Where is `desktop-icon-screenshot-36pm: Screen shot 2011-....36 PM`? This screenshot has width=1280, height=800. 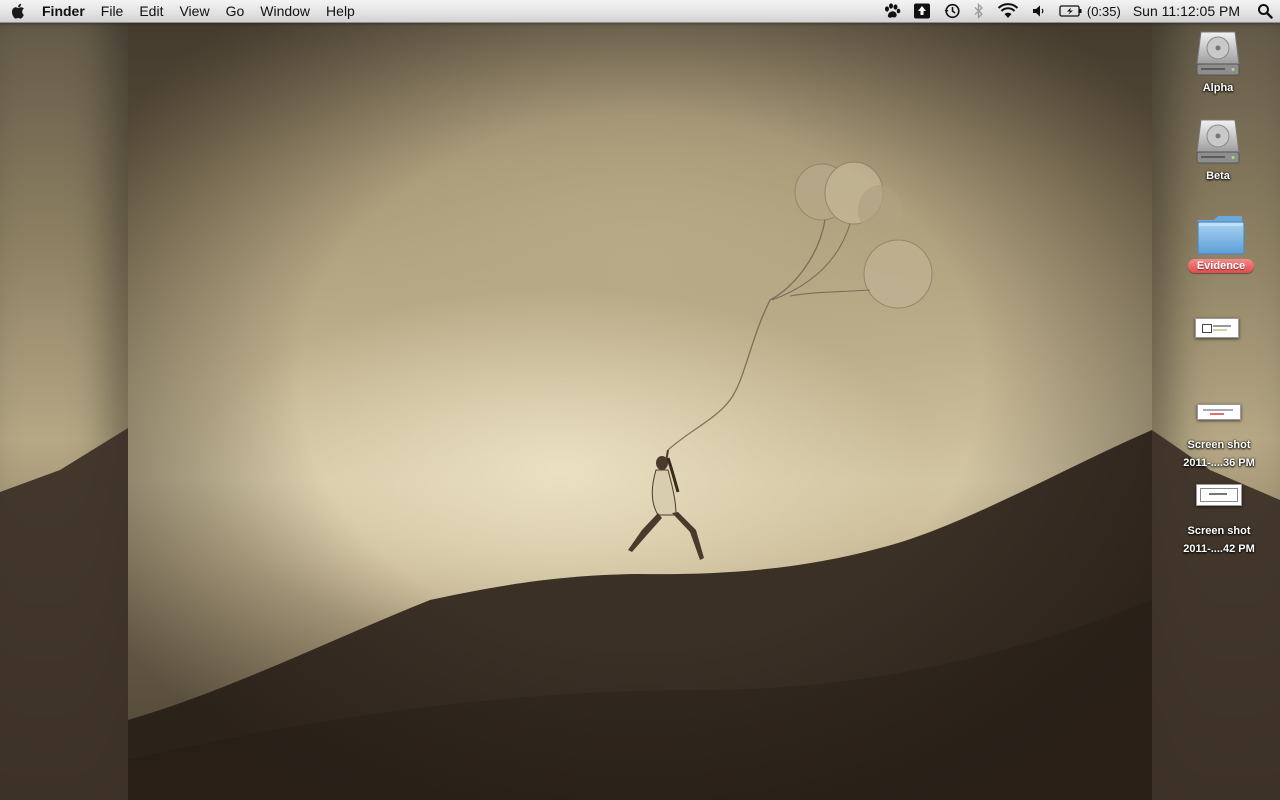
desktop-icon-screenshot-36pm: Screen shot 2011-....36 PM is located at coordinates (1219, 431).